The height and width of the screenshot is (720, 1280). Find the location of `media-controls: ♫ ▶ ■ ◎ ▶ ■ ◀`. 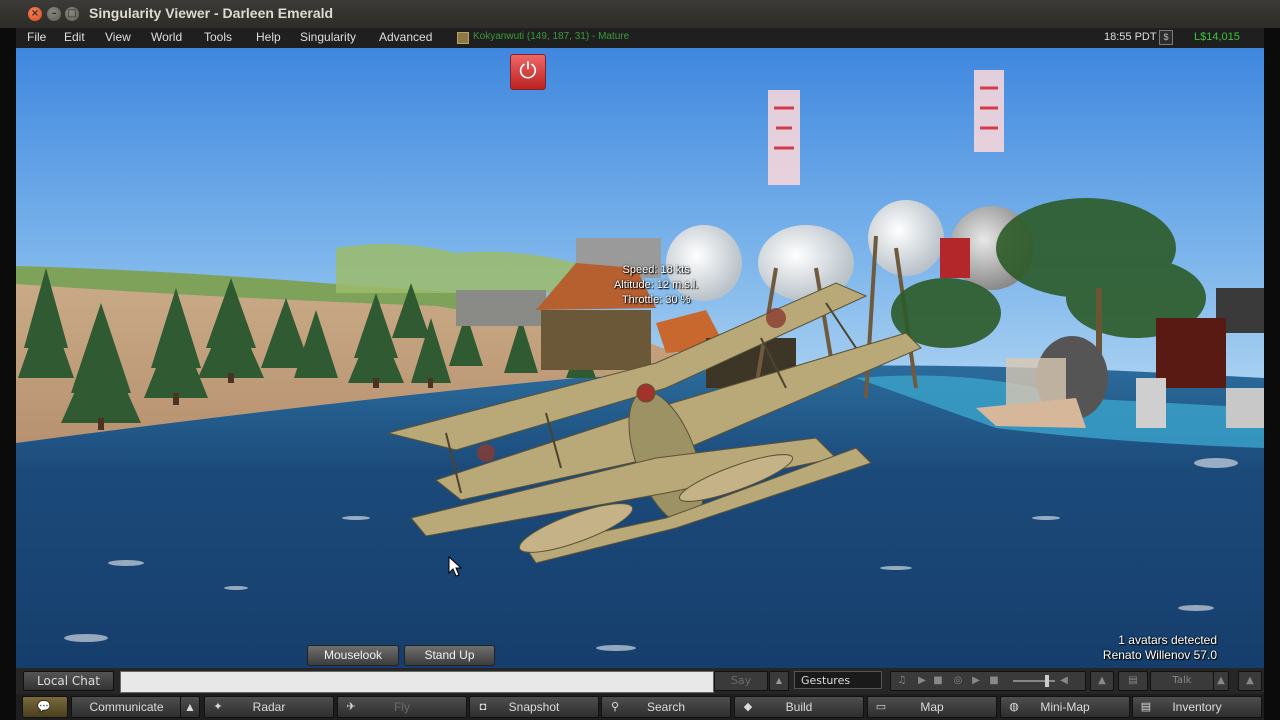

media-controls: ♫ ▶ ■ ◎ ▶ ■ ◀ is located at coordinates (988, 681).